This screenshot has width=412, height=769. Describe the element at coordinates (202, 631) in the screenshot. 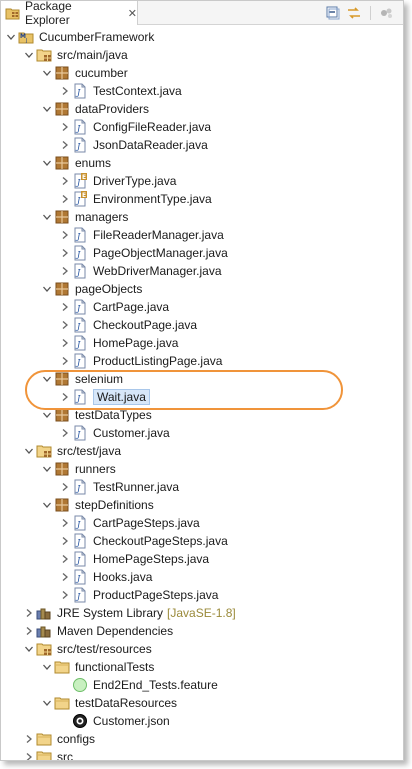

I see `tree-item: Maven Dependencies` at that location.